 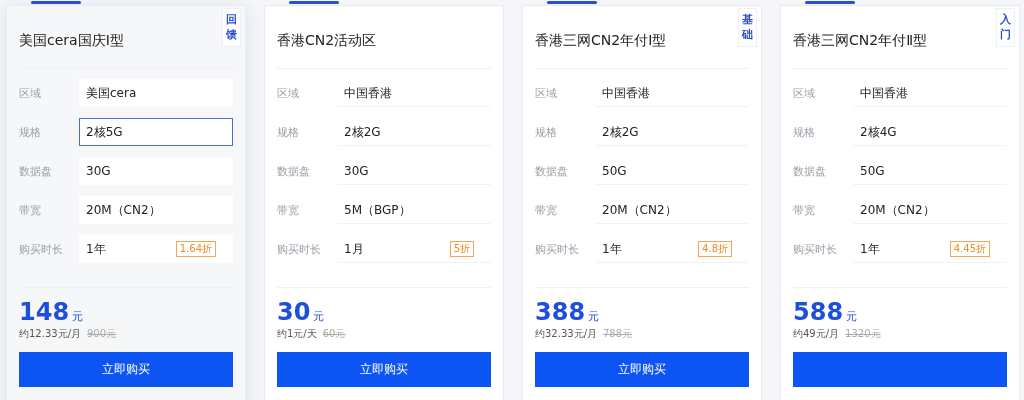 I want to click on category-tab: 基础, so click(x=747, y=27).